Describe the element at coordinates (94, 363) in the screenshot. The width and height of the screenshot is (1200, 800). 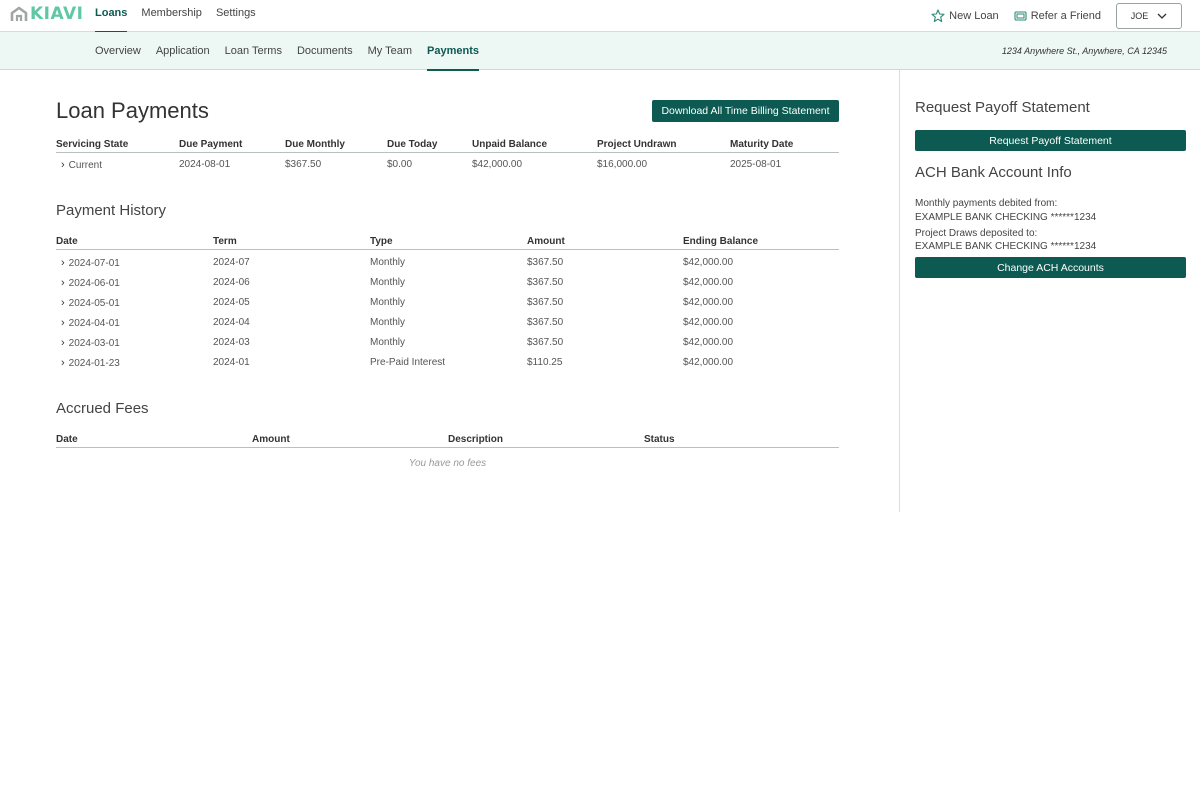
I see `payment-date: 2024-01-23` at that location.